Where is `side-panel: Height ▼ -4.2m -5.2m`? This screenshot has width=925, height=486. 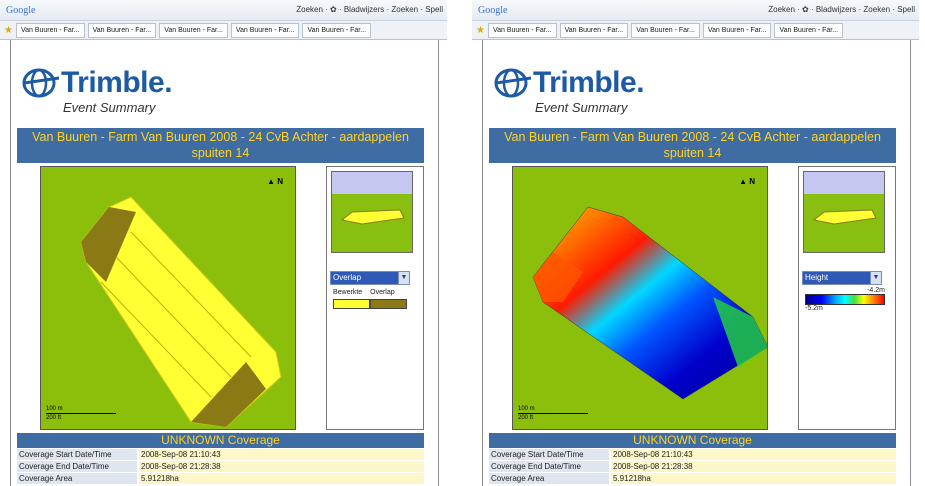
side-panel: Height ▼ -4.2m -5.2m is located at coordinates (847, 298).